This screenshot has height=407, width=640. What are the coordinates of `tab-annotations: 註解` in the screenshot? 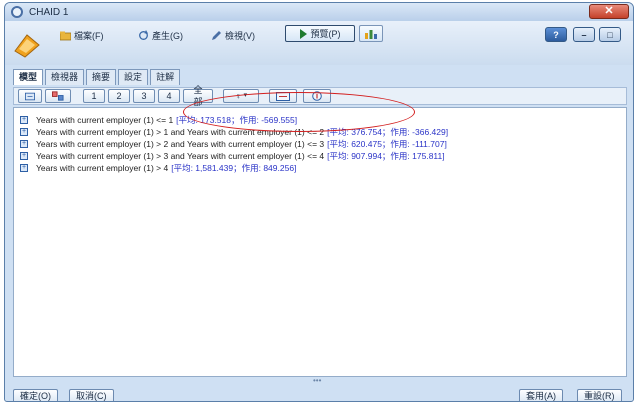 It's located at (165, 77).